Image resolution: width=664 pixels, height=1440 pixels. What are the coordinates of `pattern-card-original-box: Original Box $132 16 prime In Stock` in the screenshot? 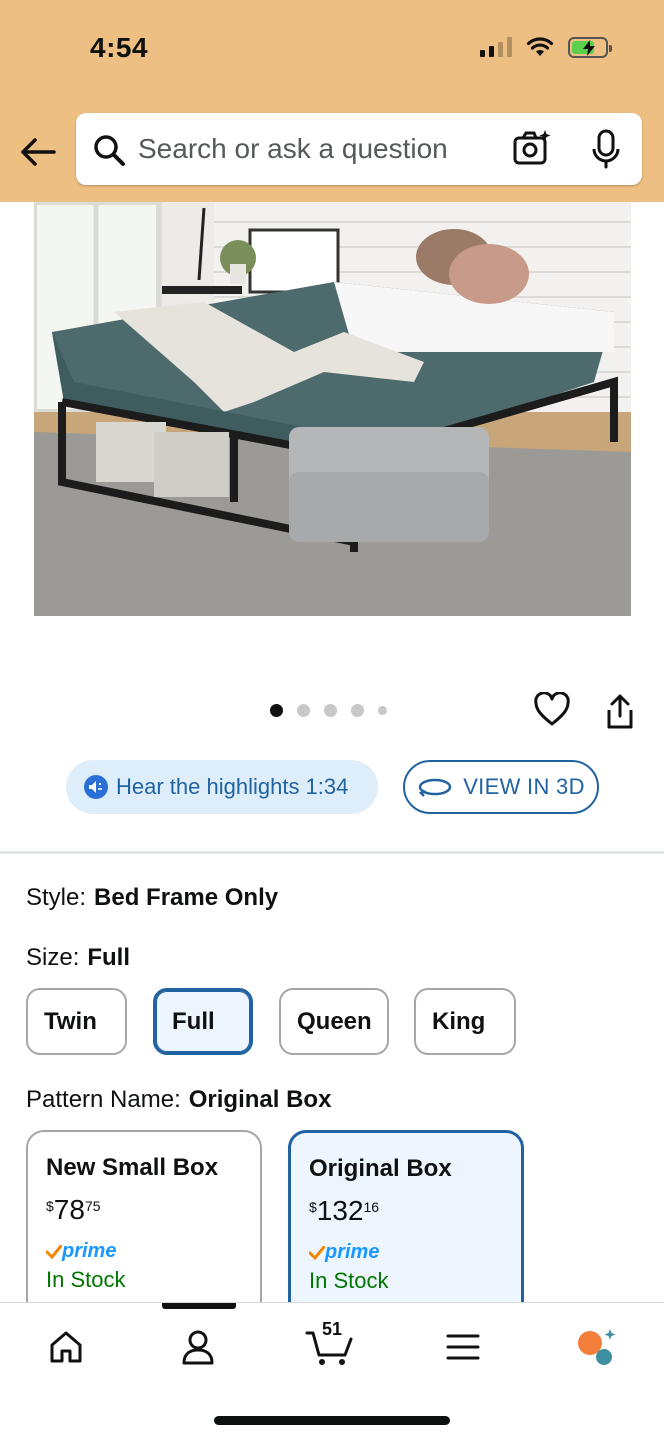 It's located at (406, 1225).